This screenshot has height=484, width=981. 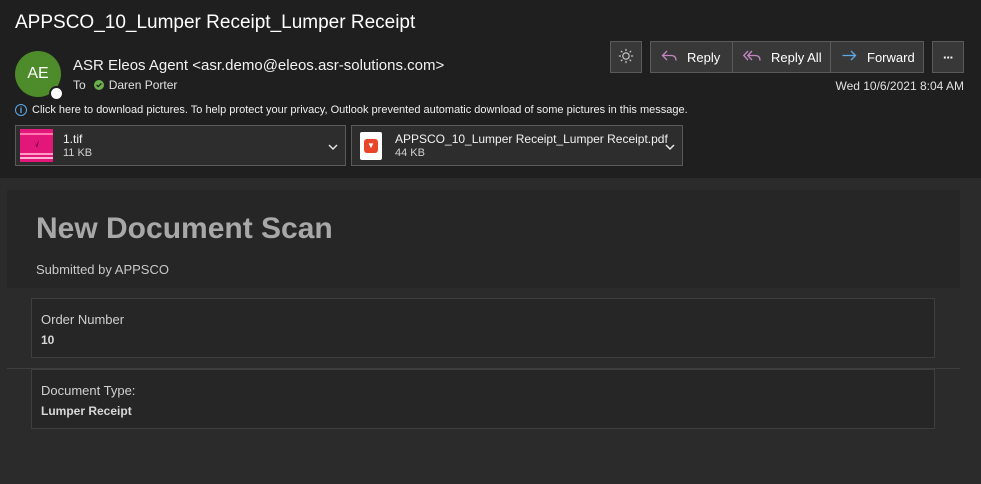 What do you see at coordinates (98, 85) in the screenshot?
I see `presence-check-icon` at bounding box center [98, 85].